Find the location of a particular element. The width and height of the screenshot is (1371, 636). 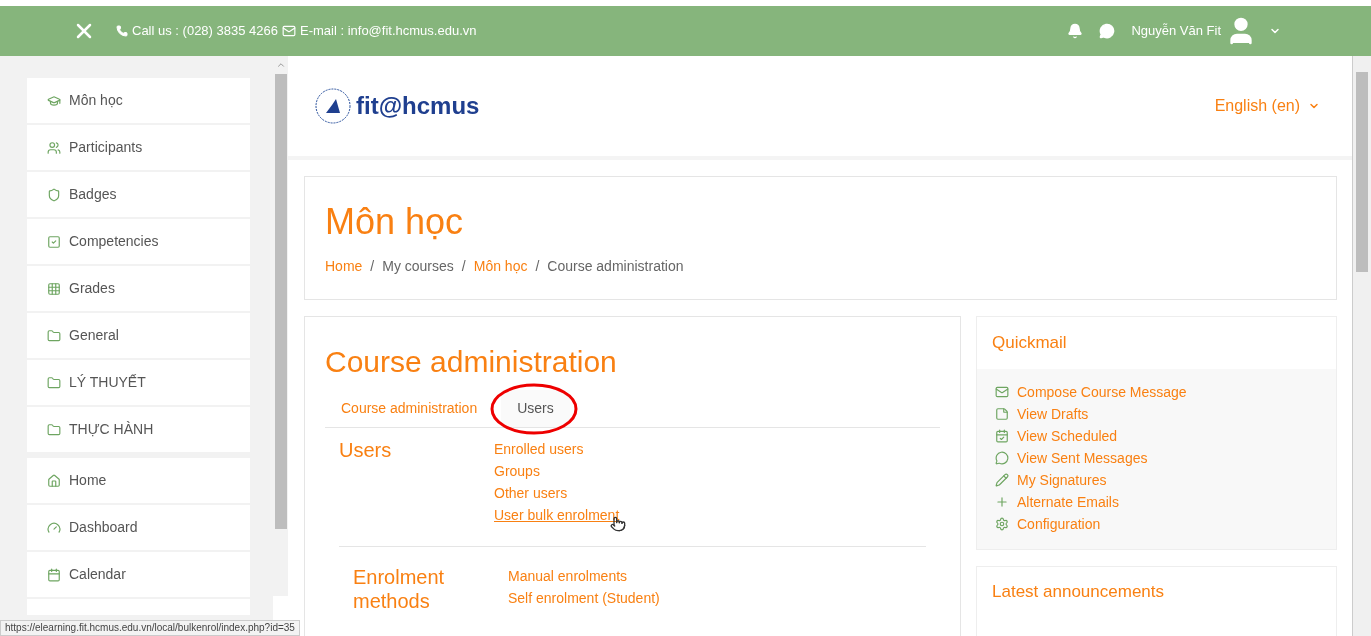

note-icon is located at coordinates (1002, 414).